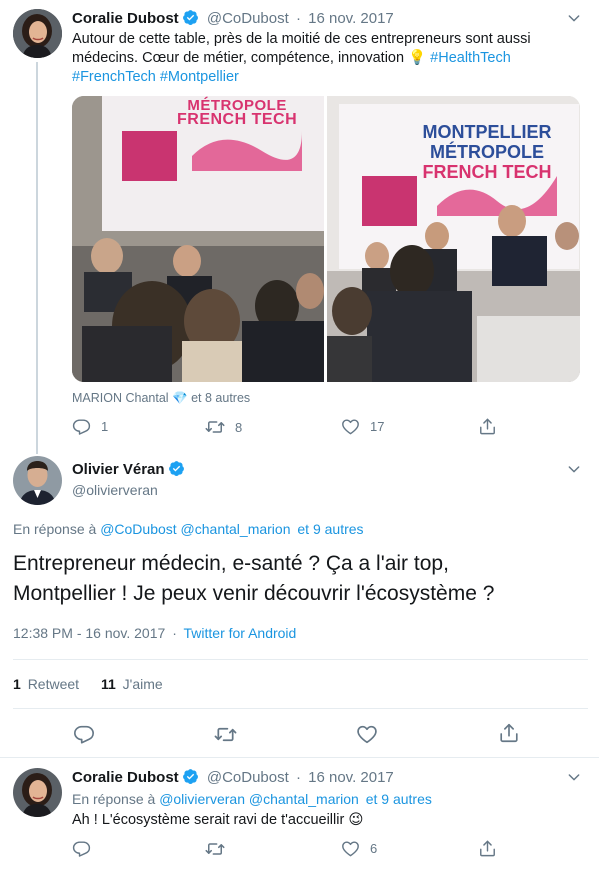  What do you see at coordinates (118, 469) in the screenshot?
I see `display-name: Olivier Véran` at bounding box center [118, 469].